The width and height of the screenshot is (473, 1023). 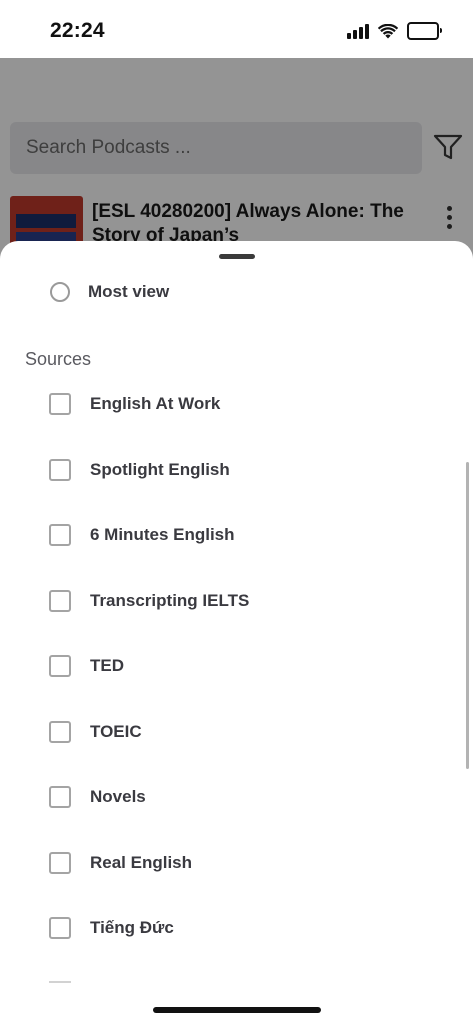 What do you see at coordinates (358, 31) in the screenshot?
I see `cellular-signal-icon` at bounding box center [358, 31].